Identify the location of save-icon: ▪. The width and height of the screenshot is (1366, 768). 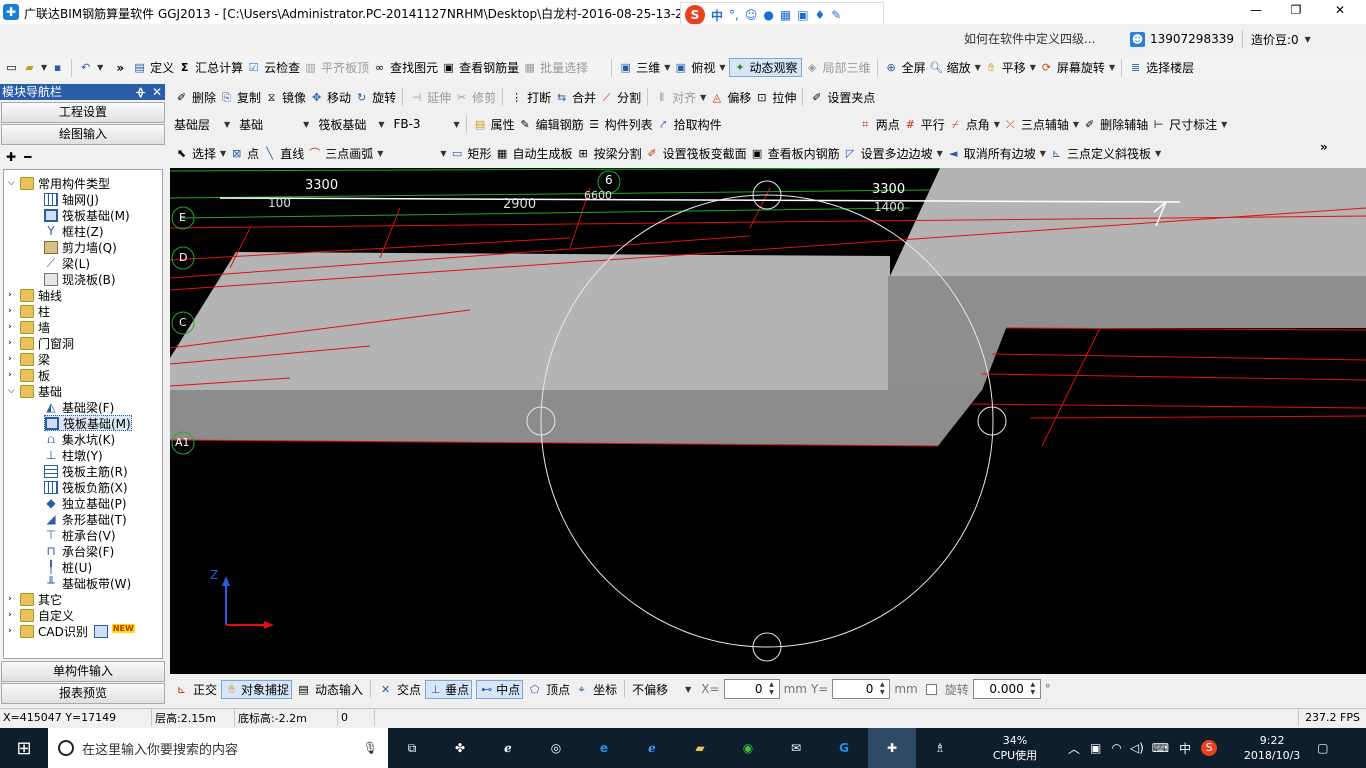
(57, 67).